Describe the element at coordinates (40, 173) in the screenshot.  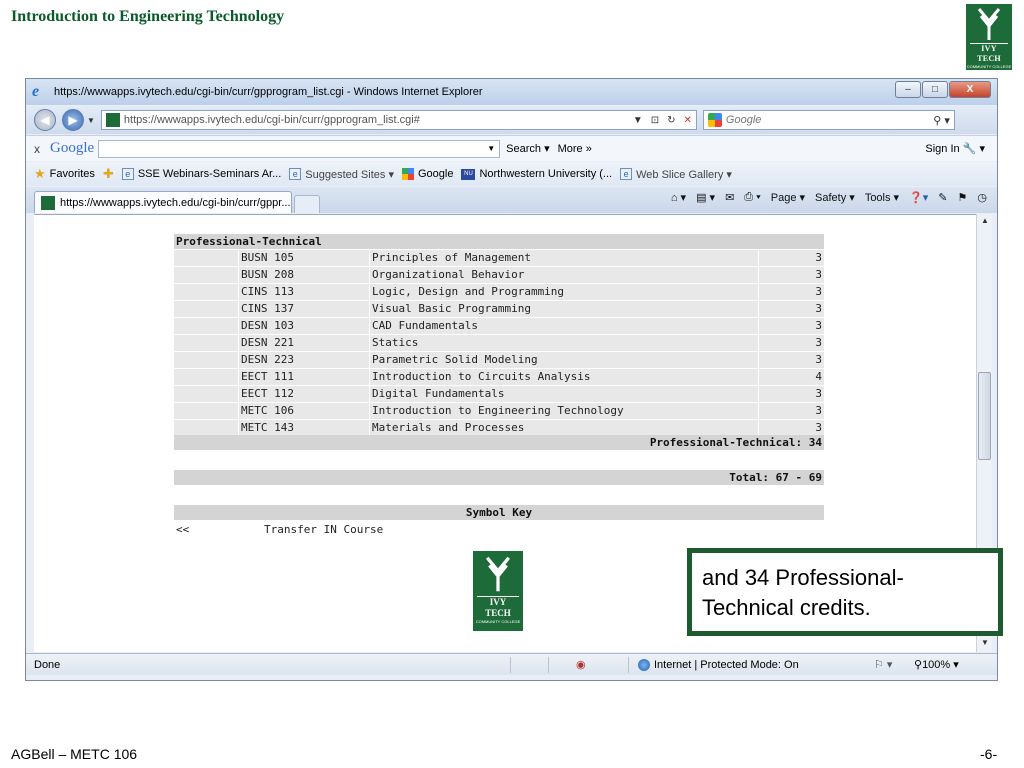
I see `star-icon: ★` at that location.